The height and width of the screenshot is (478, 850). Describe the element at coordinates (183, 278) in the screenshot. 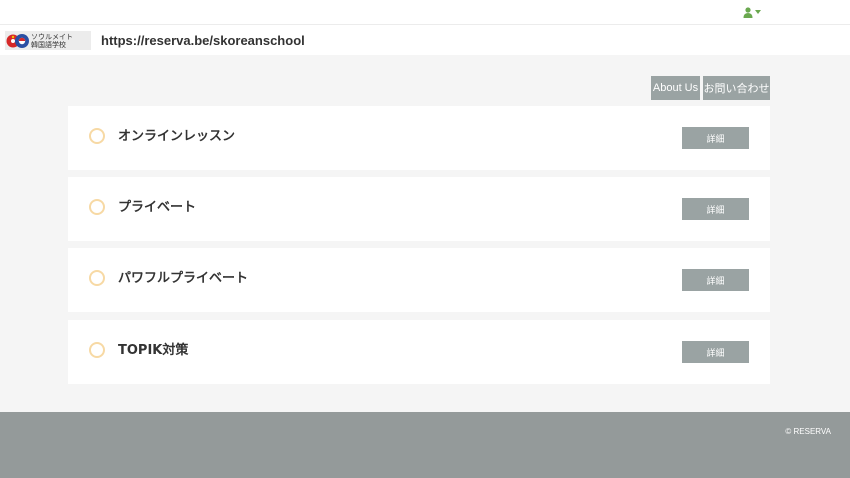

I see `menu-title: パワフルプライベート` at that location.